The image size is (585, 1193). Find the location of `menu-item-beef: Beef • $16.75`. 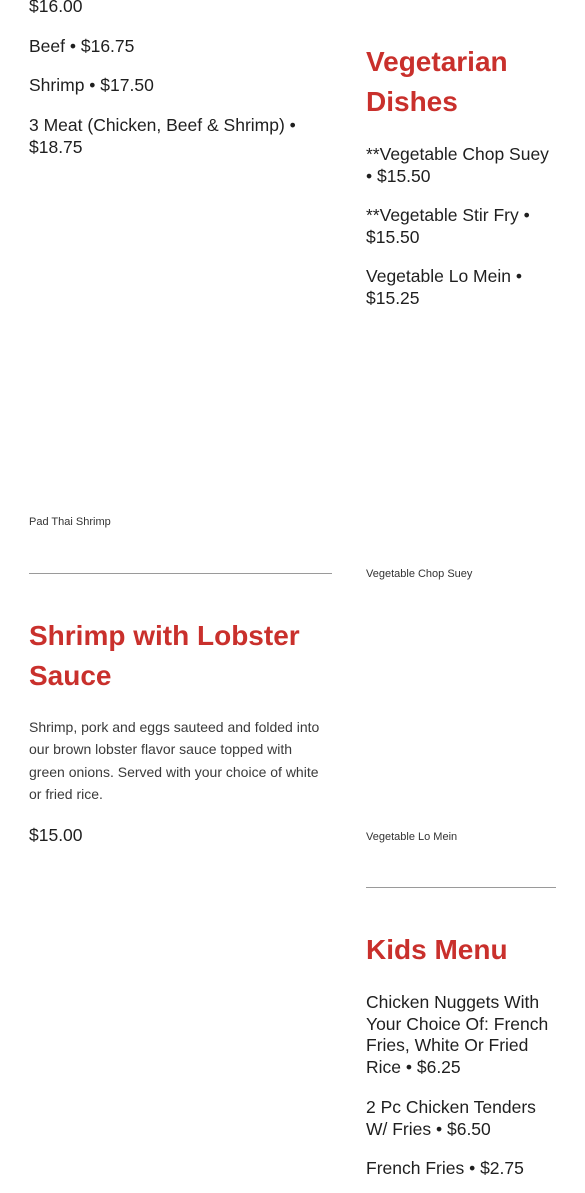

menu-item-beef: Beef • $16.75 is located at coordinates (82, 46).